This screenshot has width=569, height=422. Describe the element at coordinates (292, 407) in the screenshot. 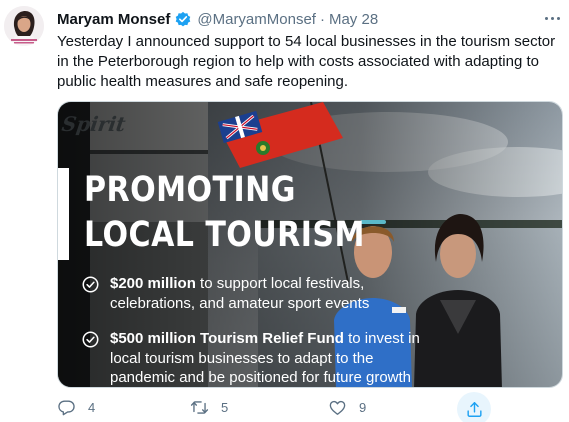

I see `action-bar: 4 5 9` at that location.